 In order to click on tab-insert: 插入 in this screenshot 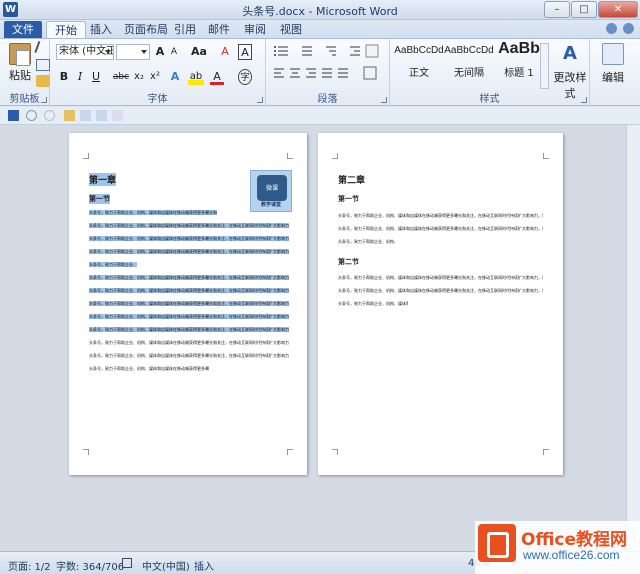, I will do `click(101, 29)`.